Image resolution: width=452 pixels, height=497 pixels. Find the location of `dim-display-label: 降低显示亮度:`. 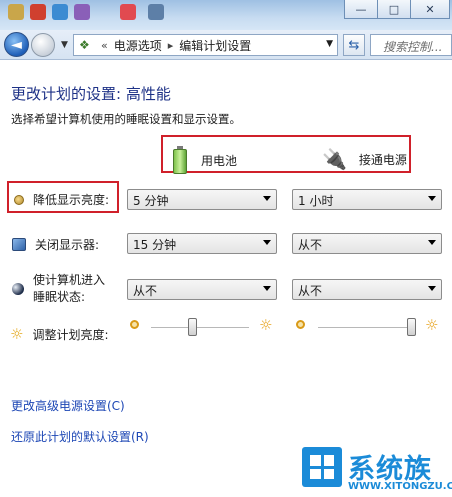

dim-display-label: 降低显示亮度: is located at coordinates (71, 200).